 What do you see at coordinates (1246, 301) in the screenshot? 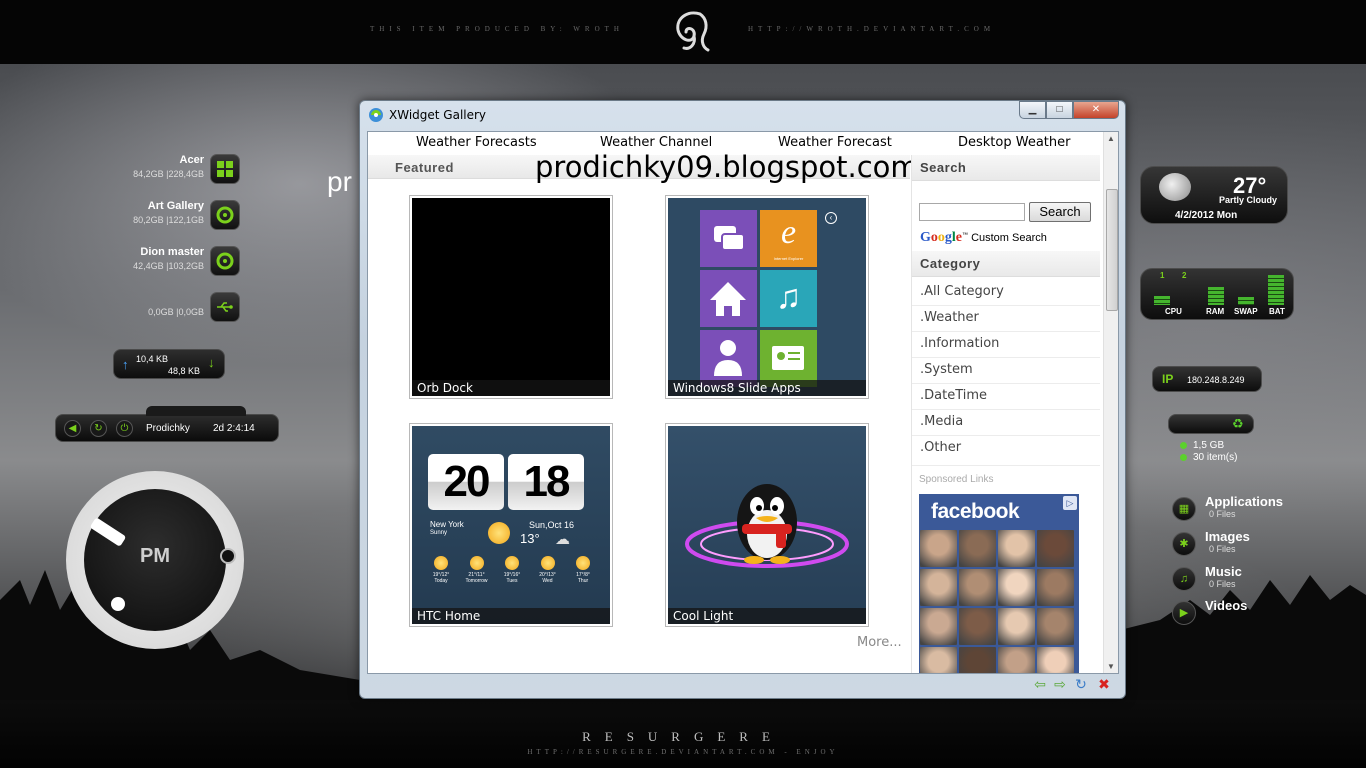
I see `swap-bar` at bounding box center [1246, 301].